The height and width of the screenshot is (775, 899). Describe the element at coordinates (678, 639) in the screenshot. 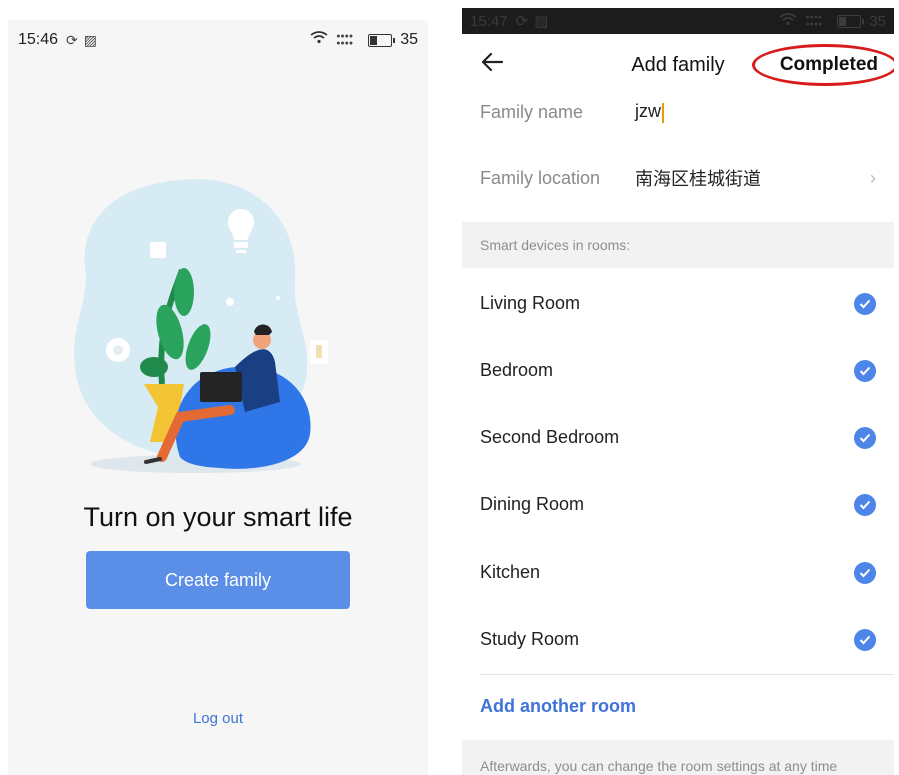

I see `room-item: Study Room` at that location.